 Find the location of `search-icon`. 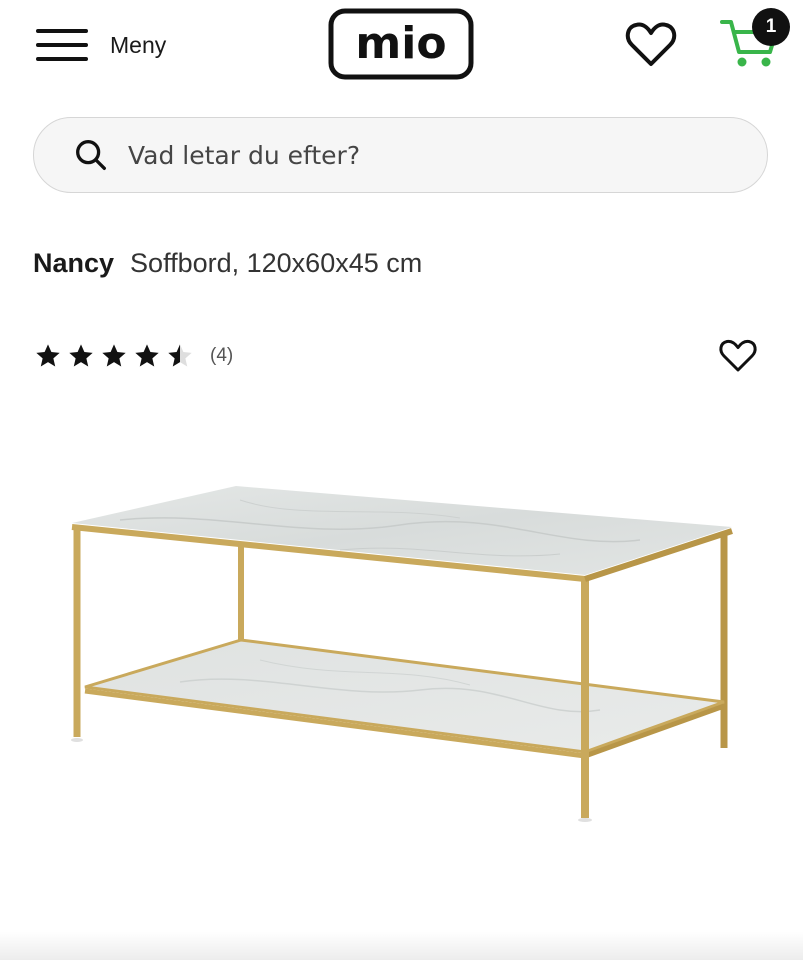

search-icon is located at coordinates (91, 155).